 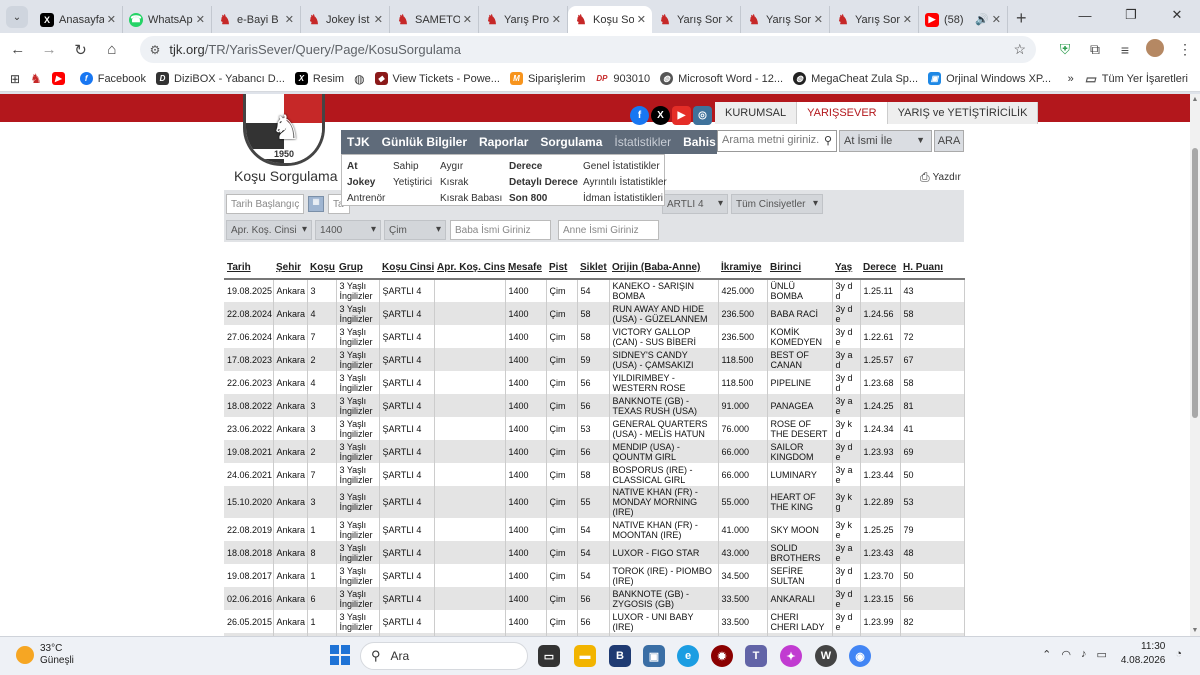 I want to click on menu-item-derece: Derece, so click(x=543, y=167).